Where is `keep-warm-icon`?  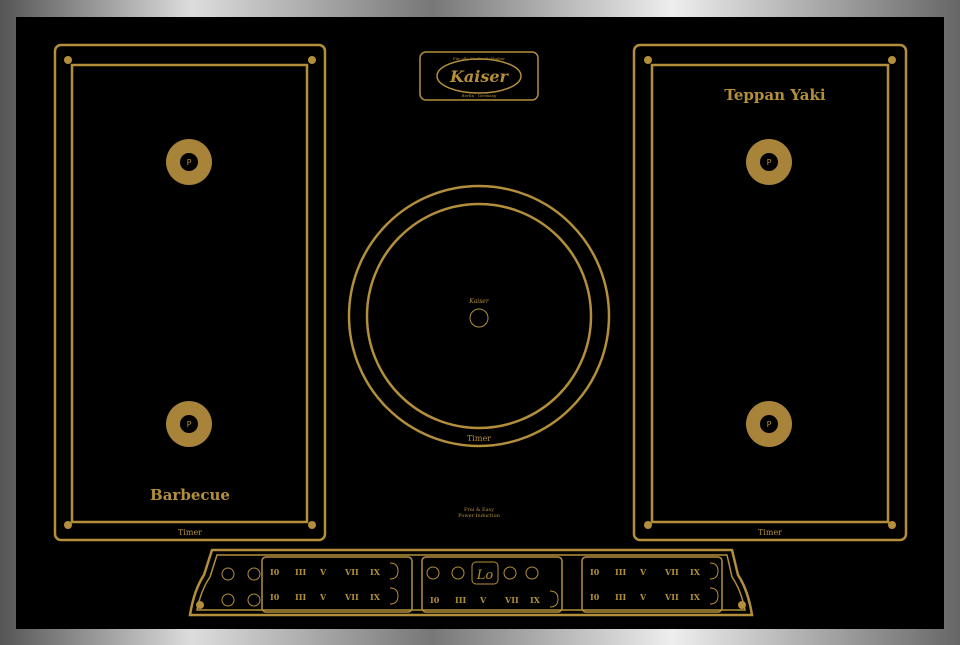 keep-warm-icon is located at coordinates (228, 600).